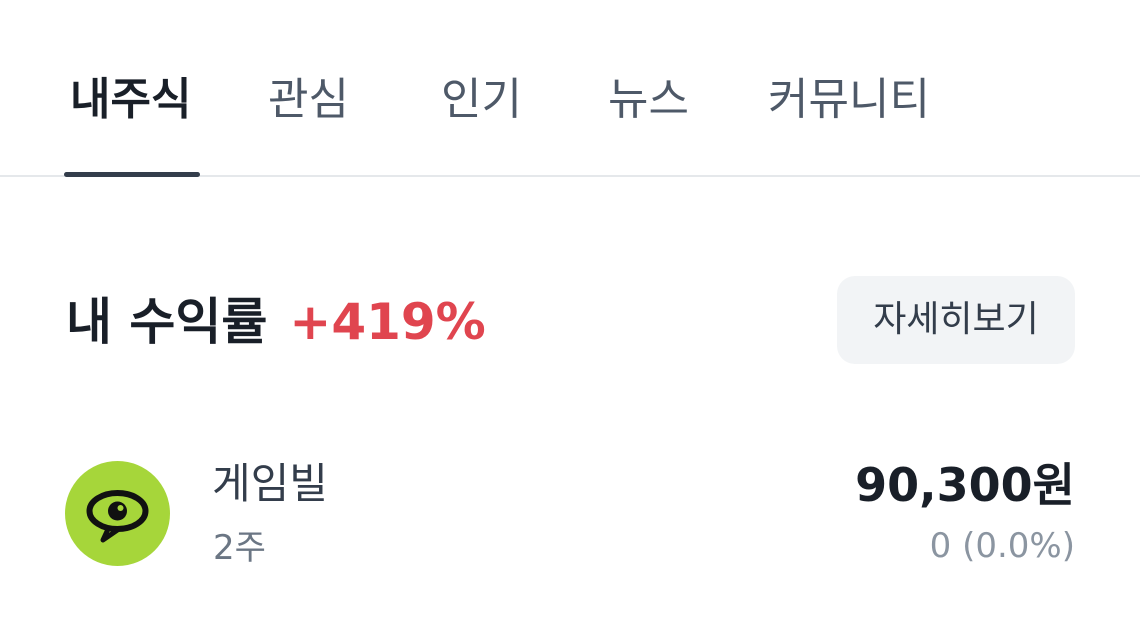  Describe the element at coordinates (132, 174) in the screenshot. I see `active-tab-indicator` at that location.